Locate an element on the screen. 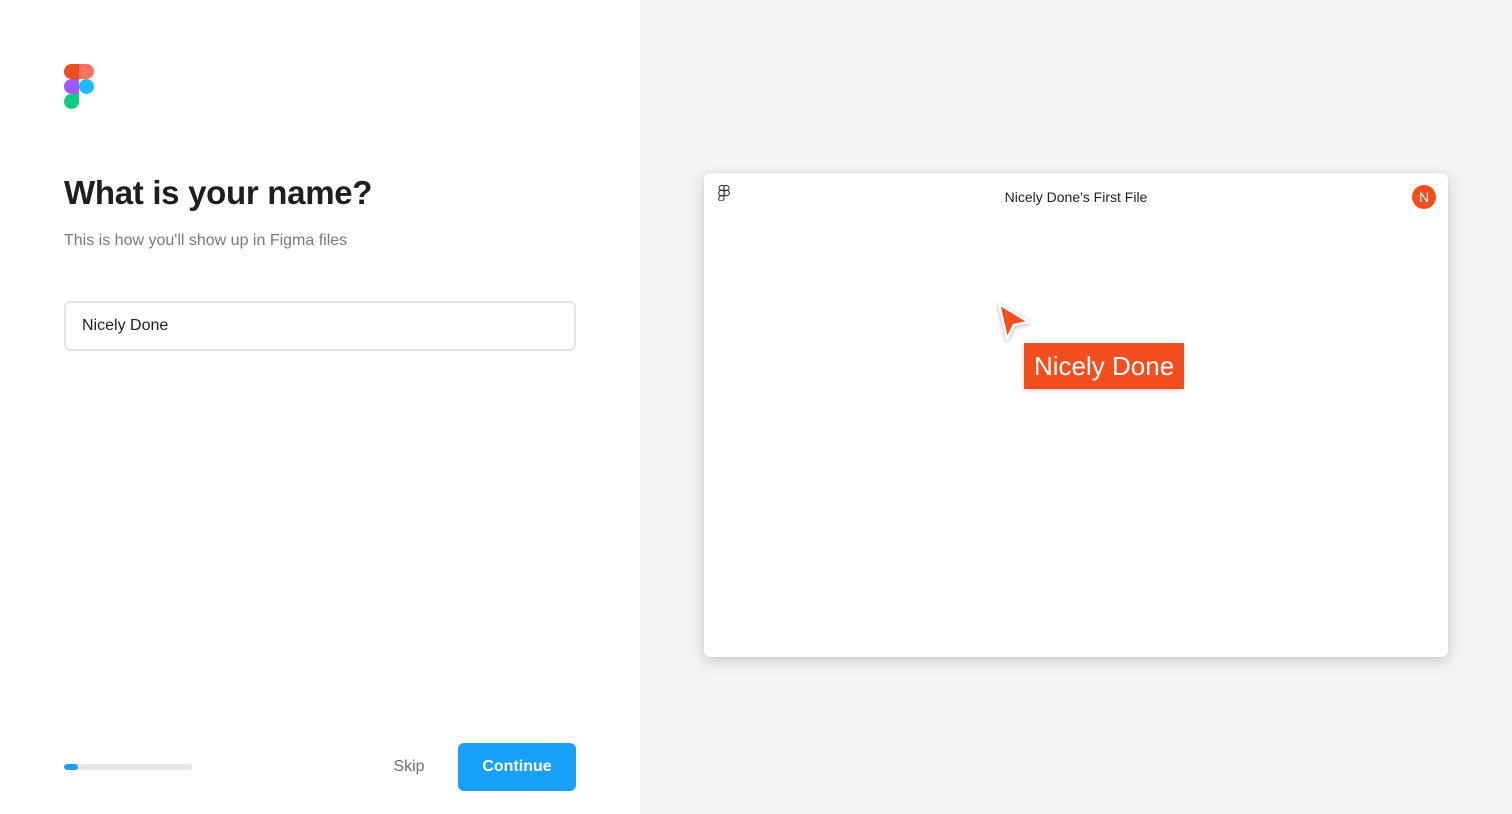 The image size is (1512, 814). progress-bar is located at coordinates (128, 767).